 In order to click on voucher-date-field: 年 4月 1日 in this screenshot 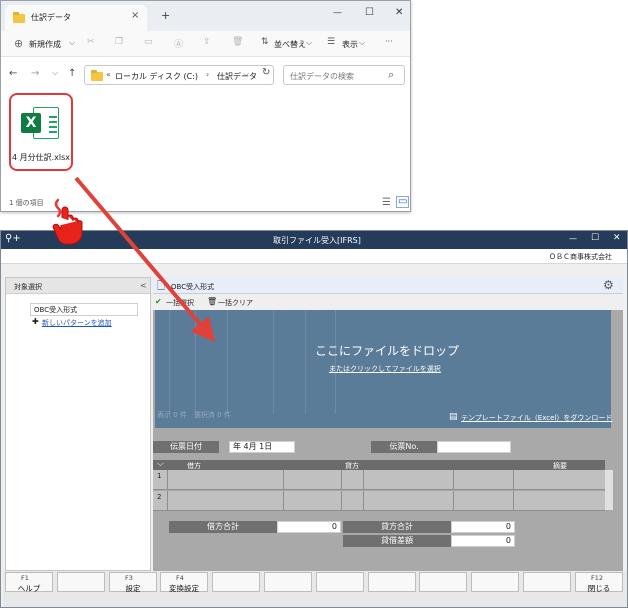, I will do `click(262, 447)`.